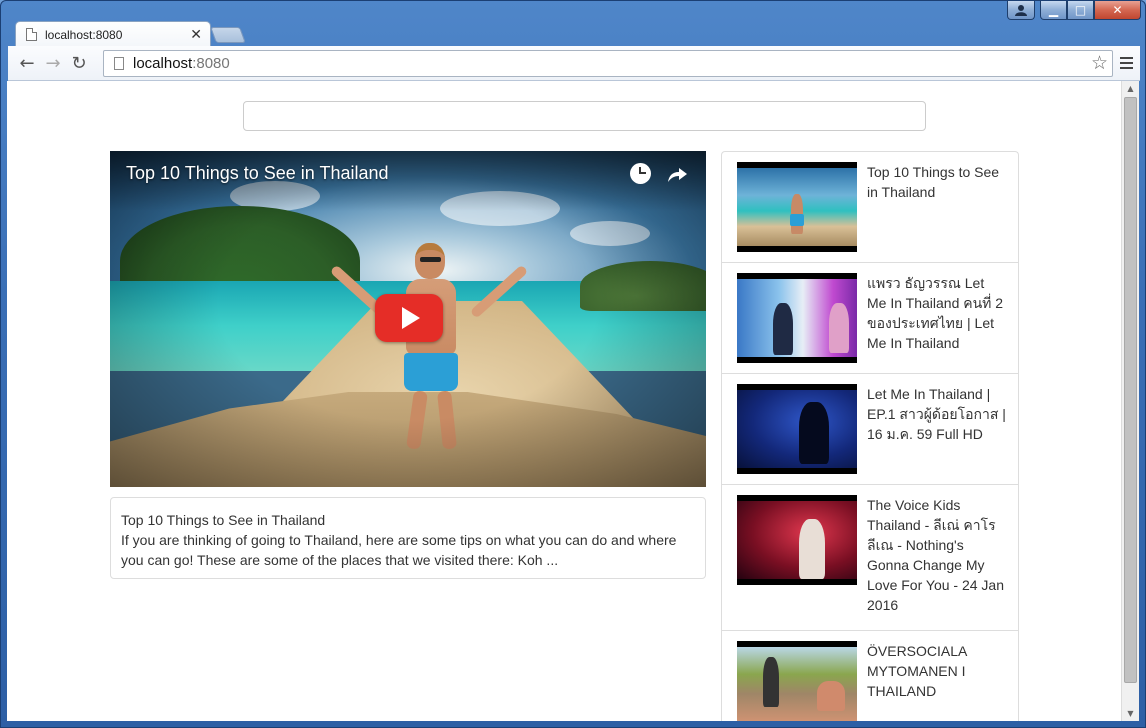 The width and height of the screenshot is (1146, 728). I want to click on back-button: ←, so click(27, 63).